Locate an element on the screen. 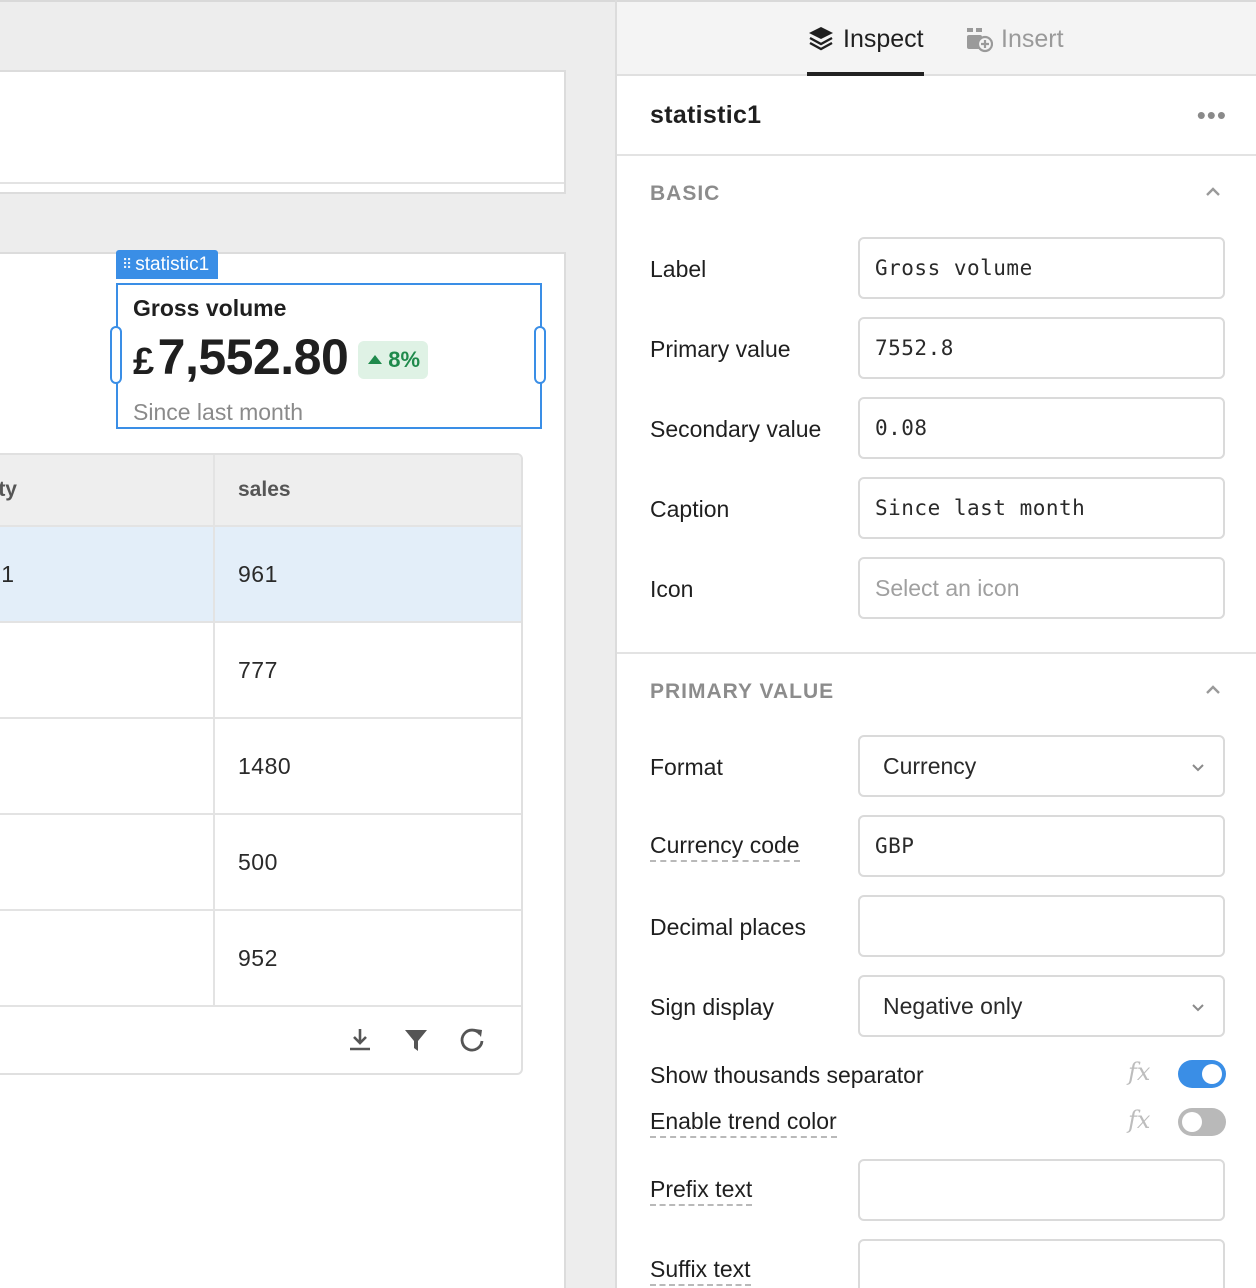 The image size is (1256, 1288). resize-handle-left is located at coordinates (116, 355).